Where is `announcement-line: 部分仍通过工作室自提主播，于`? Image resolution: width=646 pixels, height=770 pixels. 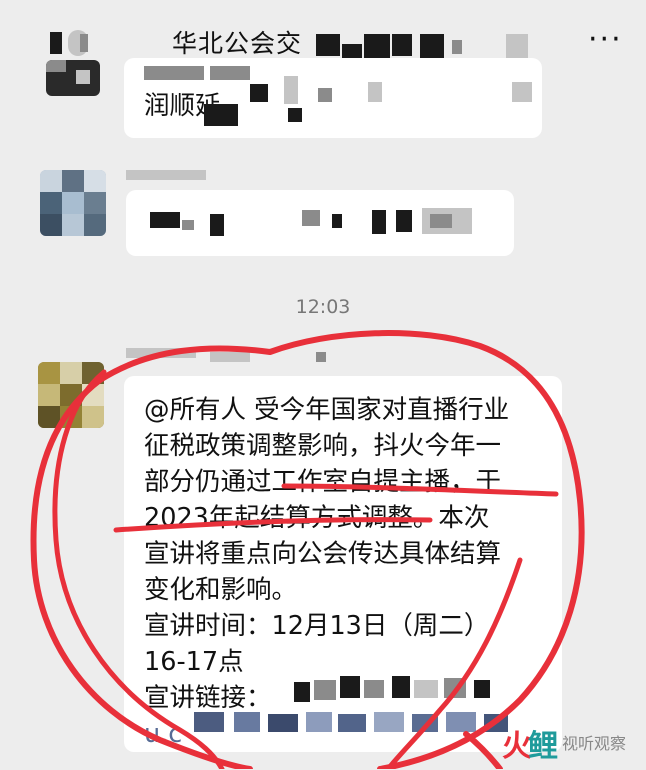
announcement-line: 部分仍通过工作室自提主播，于 is located at coordinates (323, 482).